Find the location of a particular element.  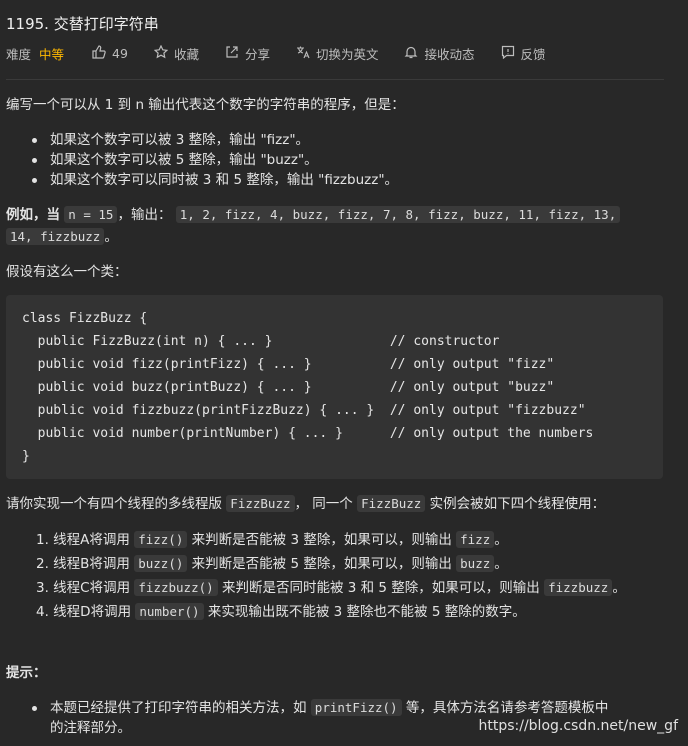

feedback-icon is located at coordinates (508, 54).